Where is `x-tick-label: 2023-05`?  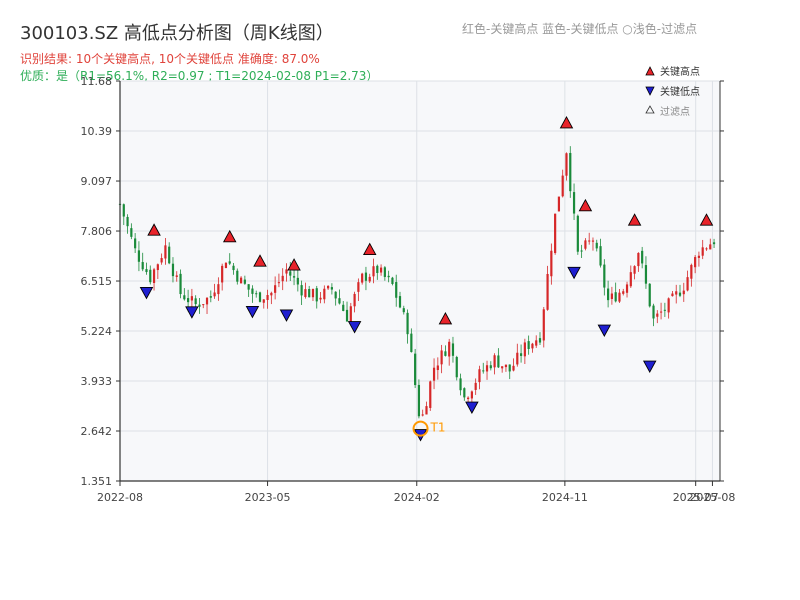
x-tick-label: 2023-05 is located at coordinates (268, 497).